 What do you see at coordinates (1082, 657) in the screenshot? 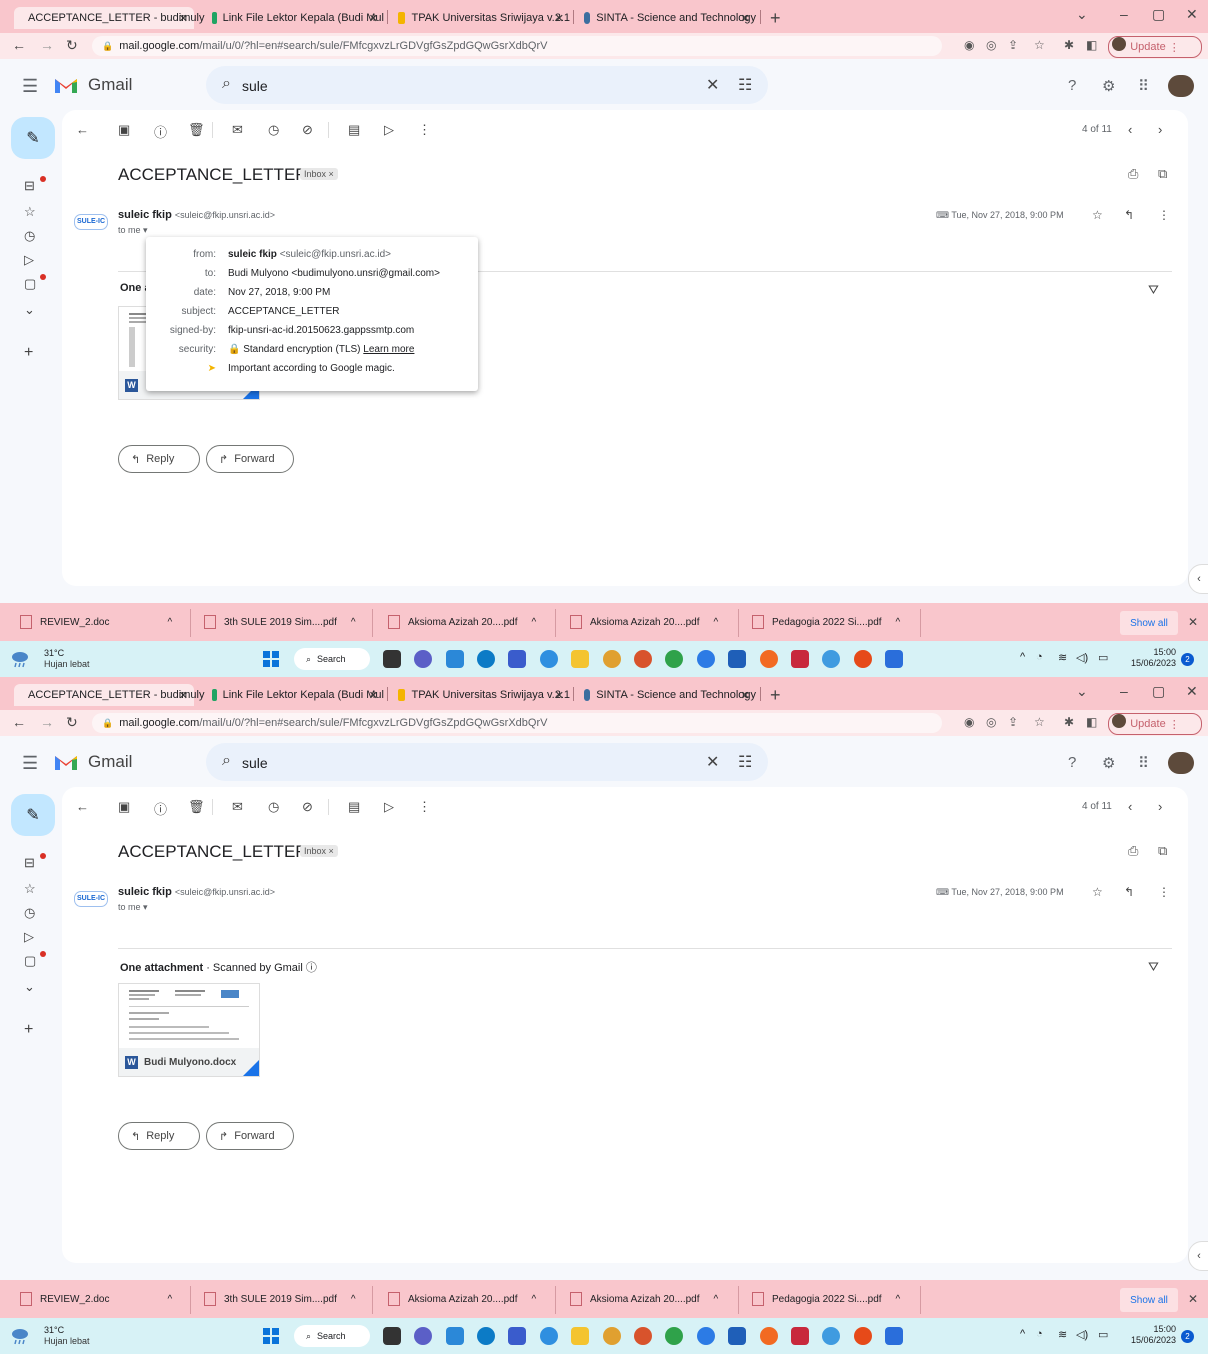
I see `volume-icon: ◁)` at bounding box center [1082, 657].